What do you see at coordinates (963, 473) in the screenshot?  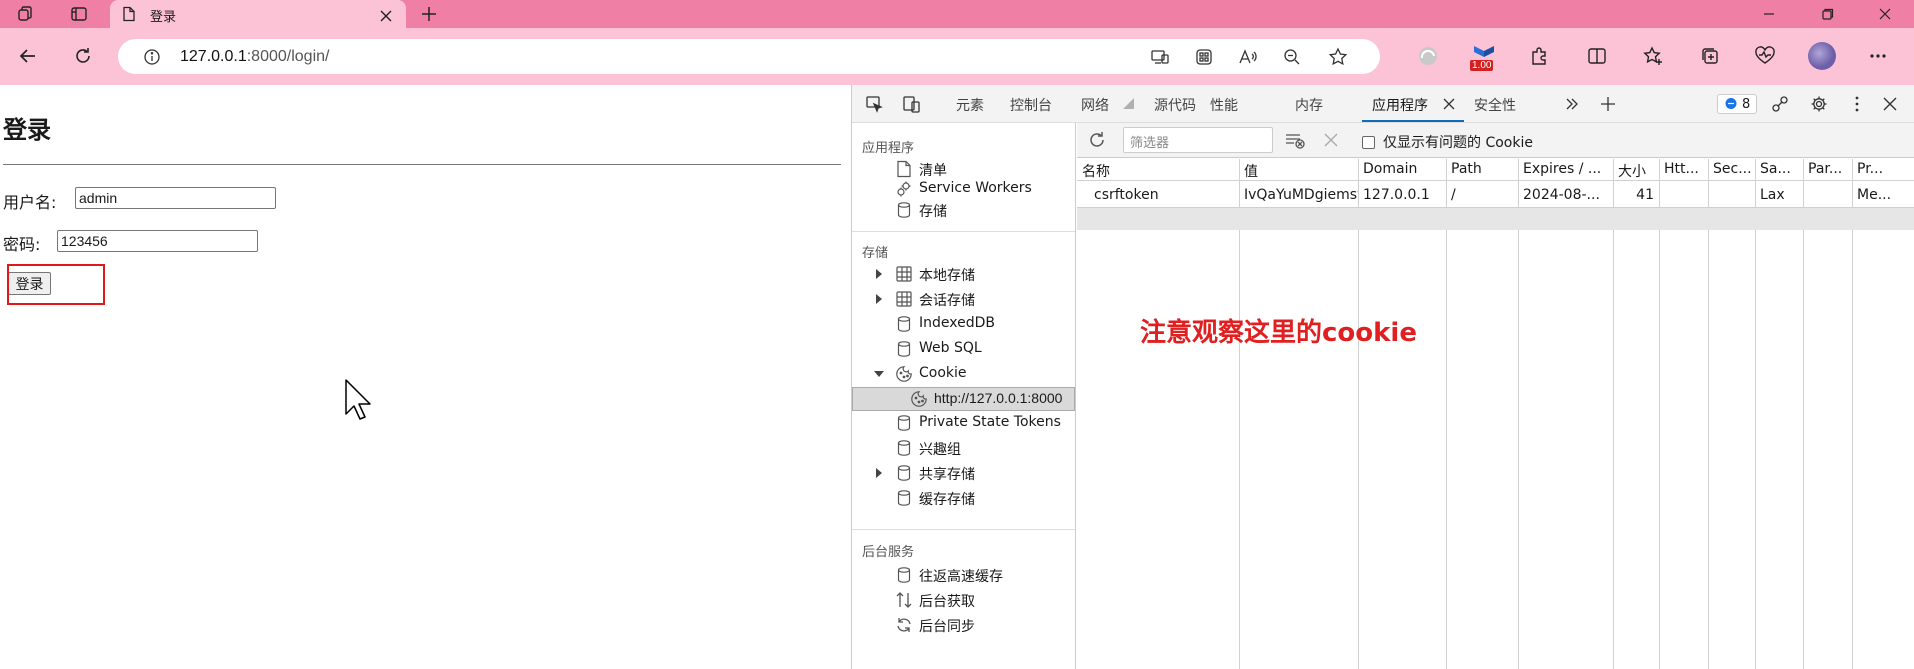 I see `sidebar-item-shared-storage: 共享存储` at bounding box center [963, 473].